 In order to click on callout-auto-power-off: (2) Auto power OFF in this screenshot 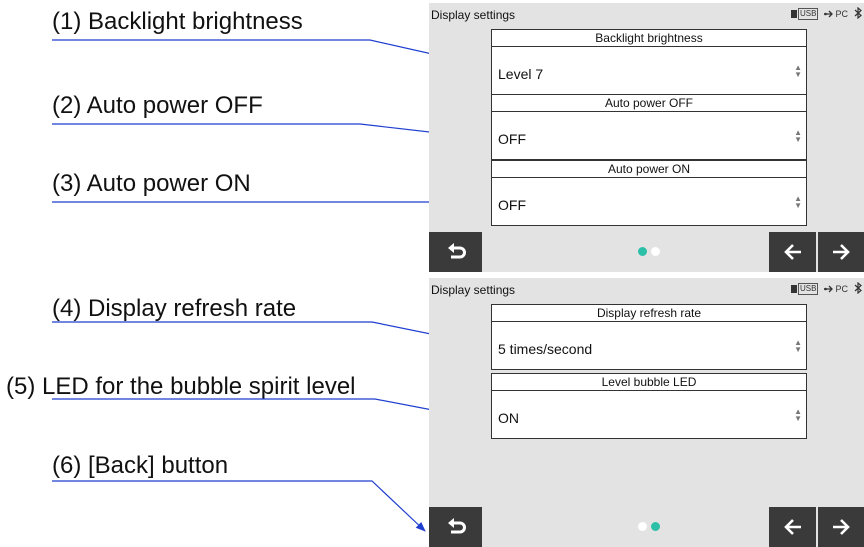, I will do `click(157, 105)`.